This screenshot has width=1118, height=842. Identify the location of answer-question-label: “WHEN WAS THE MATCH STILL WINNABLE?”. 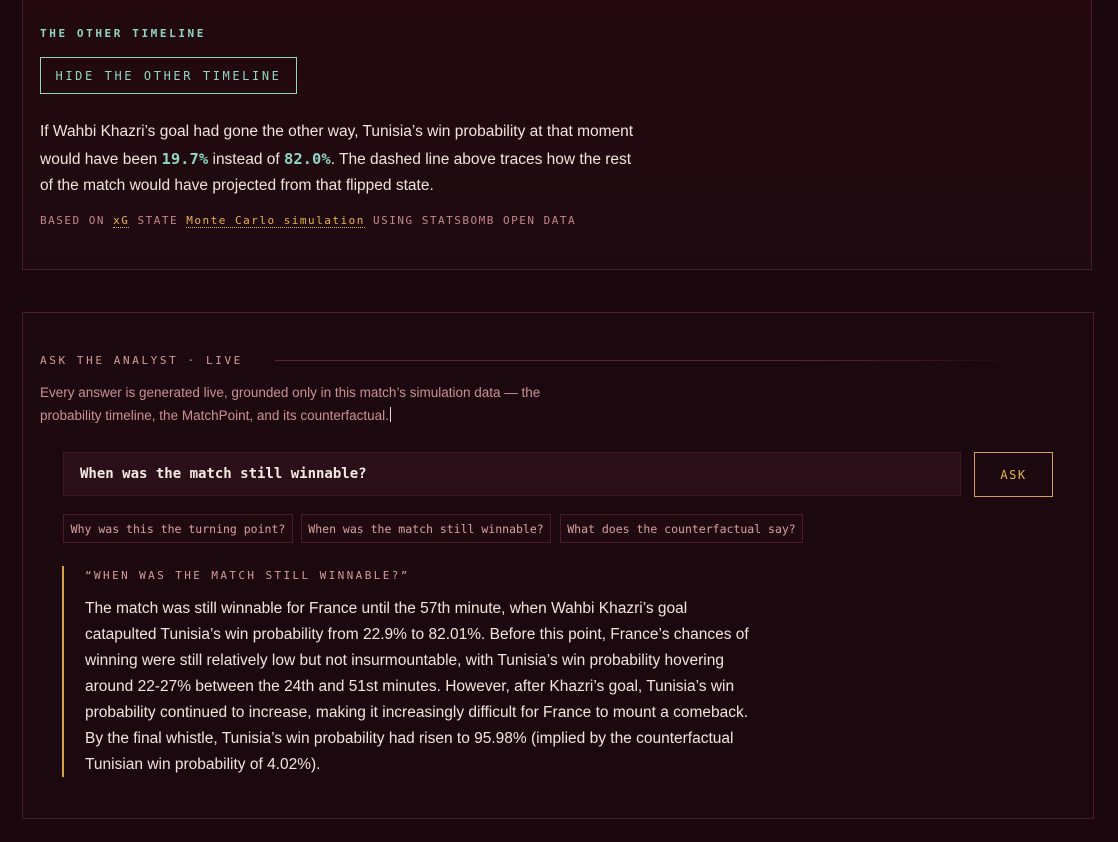
(247, 575).